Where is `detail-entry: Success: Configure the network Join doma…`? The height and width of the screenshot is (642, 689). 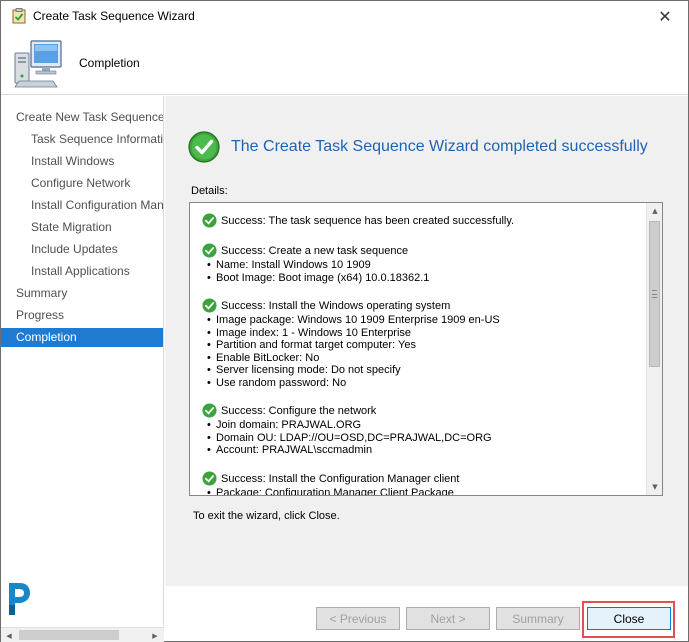 detail-entry: Success: Configure the network Join doma… is located at coordinates (424, 430).